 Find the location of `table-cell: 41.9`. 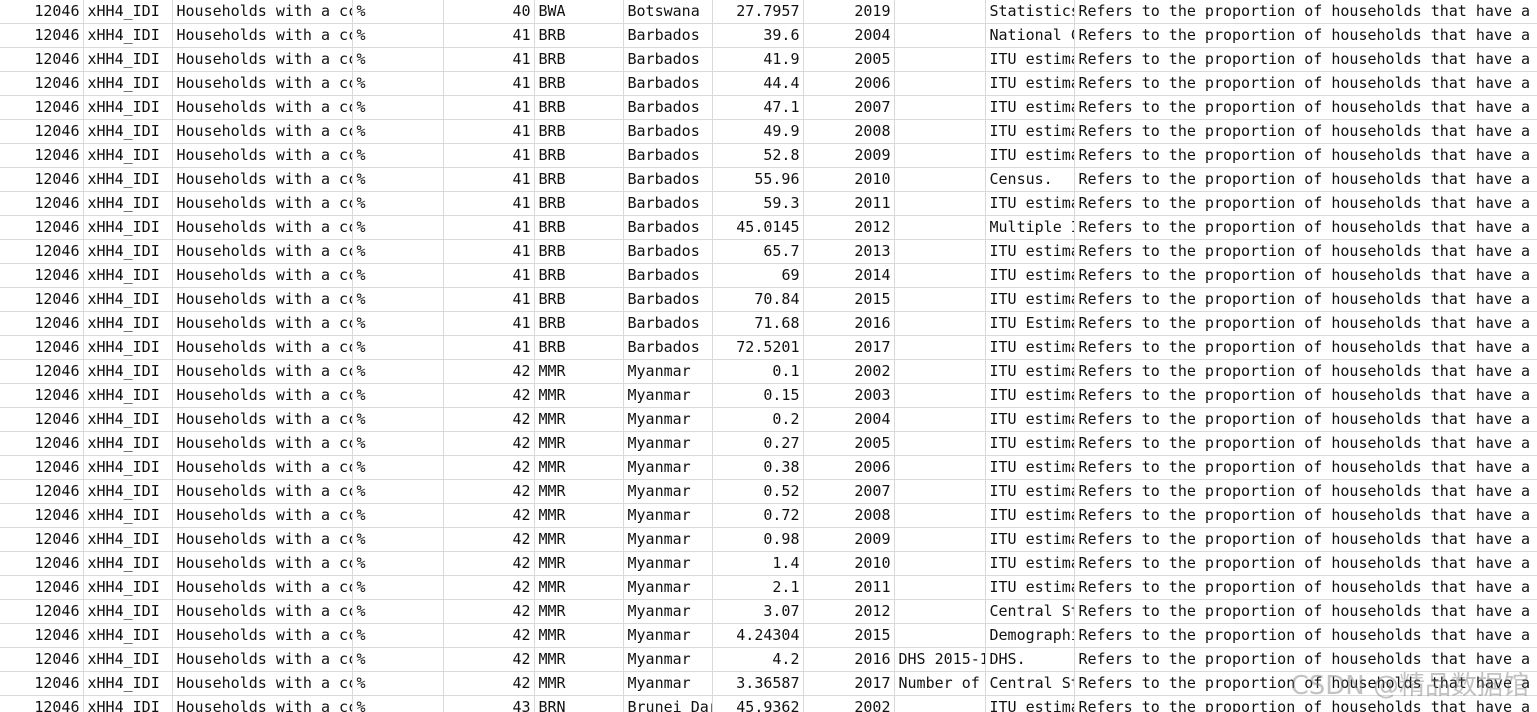

table-cell: 41.9 is located at coordinates (758, 59).